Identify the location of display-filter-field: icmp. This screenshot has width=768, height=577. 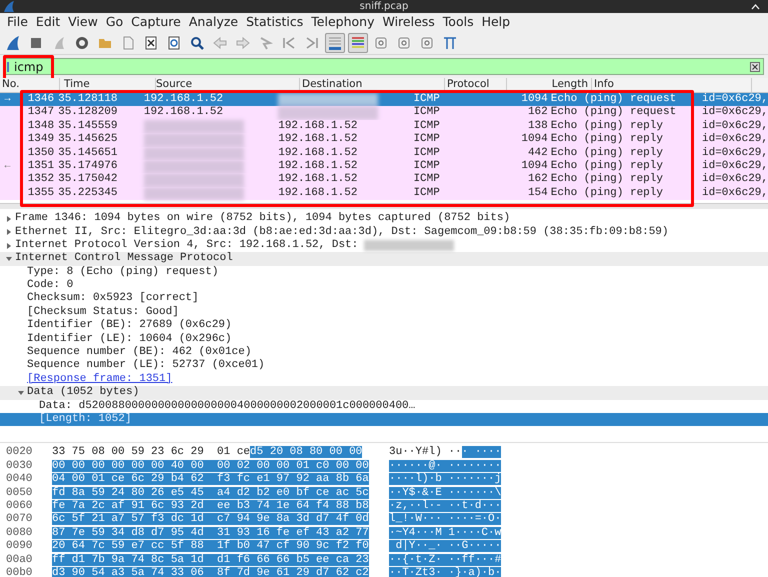
(384, 66).